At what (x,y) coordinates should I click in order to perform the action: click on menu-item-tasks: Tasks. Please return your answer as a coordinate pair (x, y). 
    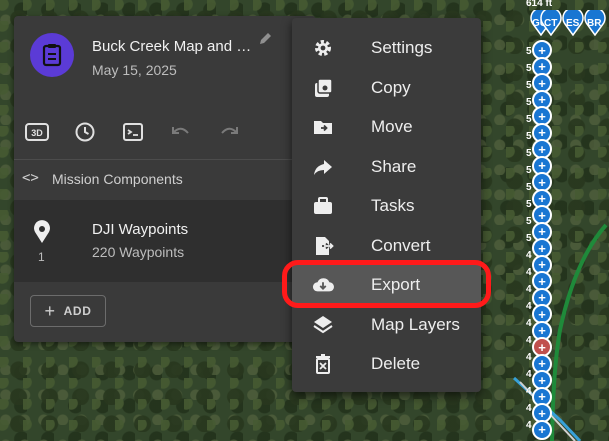
    Looking at the image, I should click on (386, 205).